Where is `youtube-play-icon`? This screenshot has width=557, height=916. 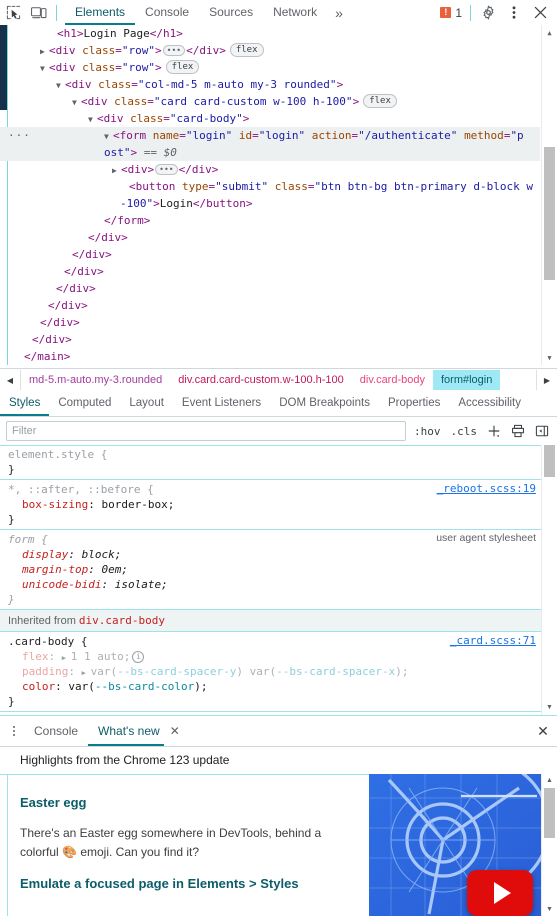 youtube-play-icon is located at coordinates (500, 893).